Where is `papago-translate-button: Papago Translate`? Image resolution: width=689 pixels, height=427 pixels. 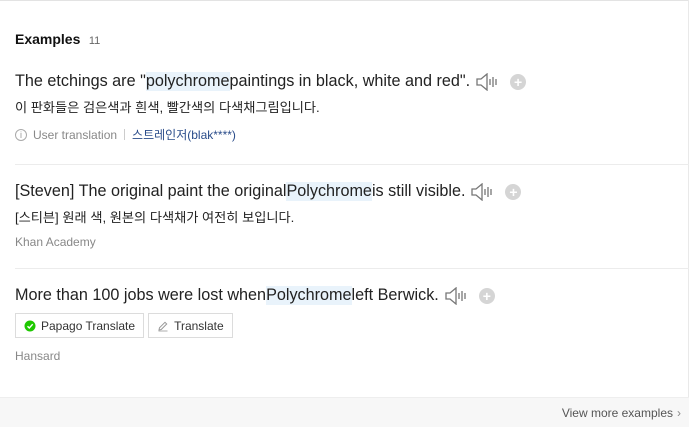
papago-translate-button: Papago Translate is located at coordinates (80, 325).